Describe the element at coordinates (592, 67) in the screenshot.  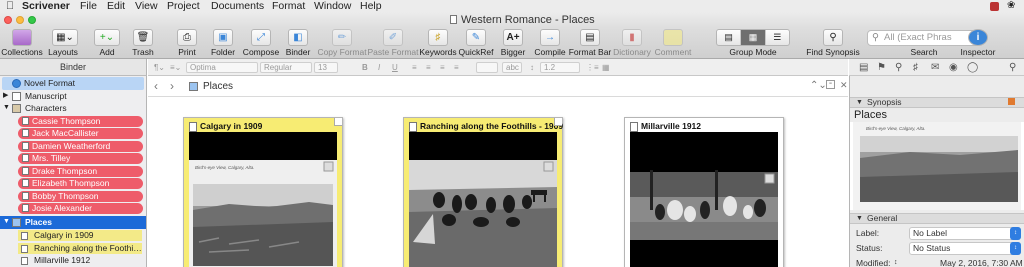
I see `list-icon: ⋮≡` at that location.